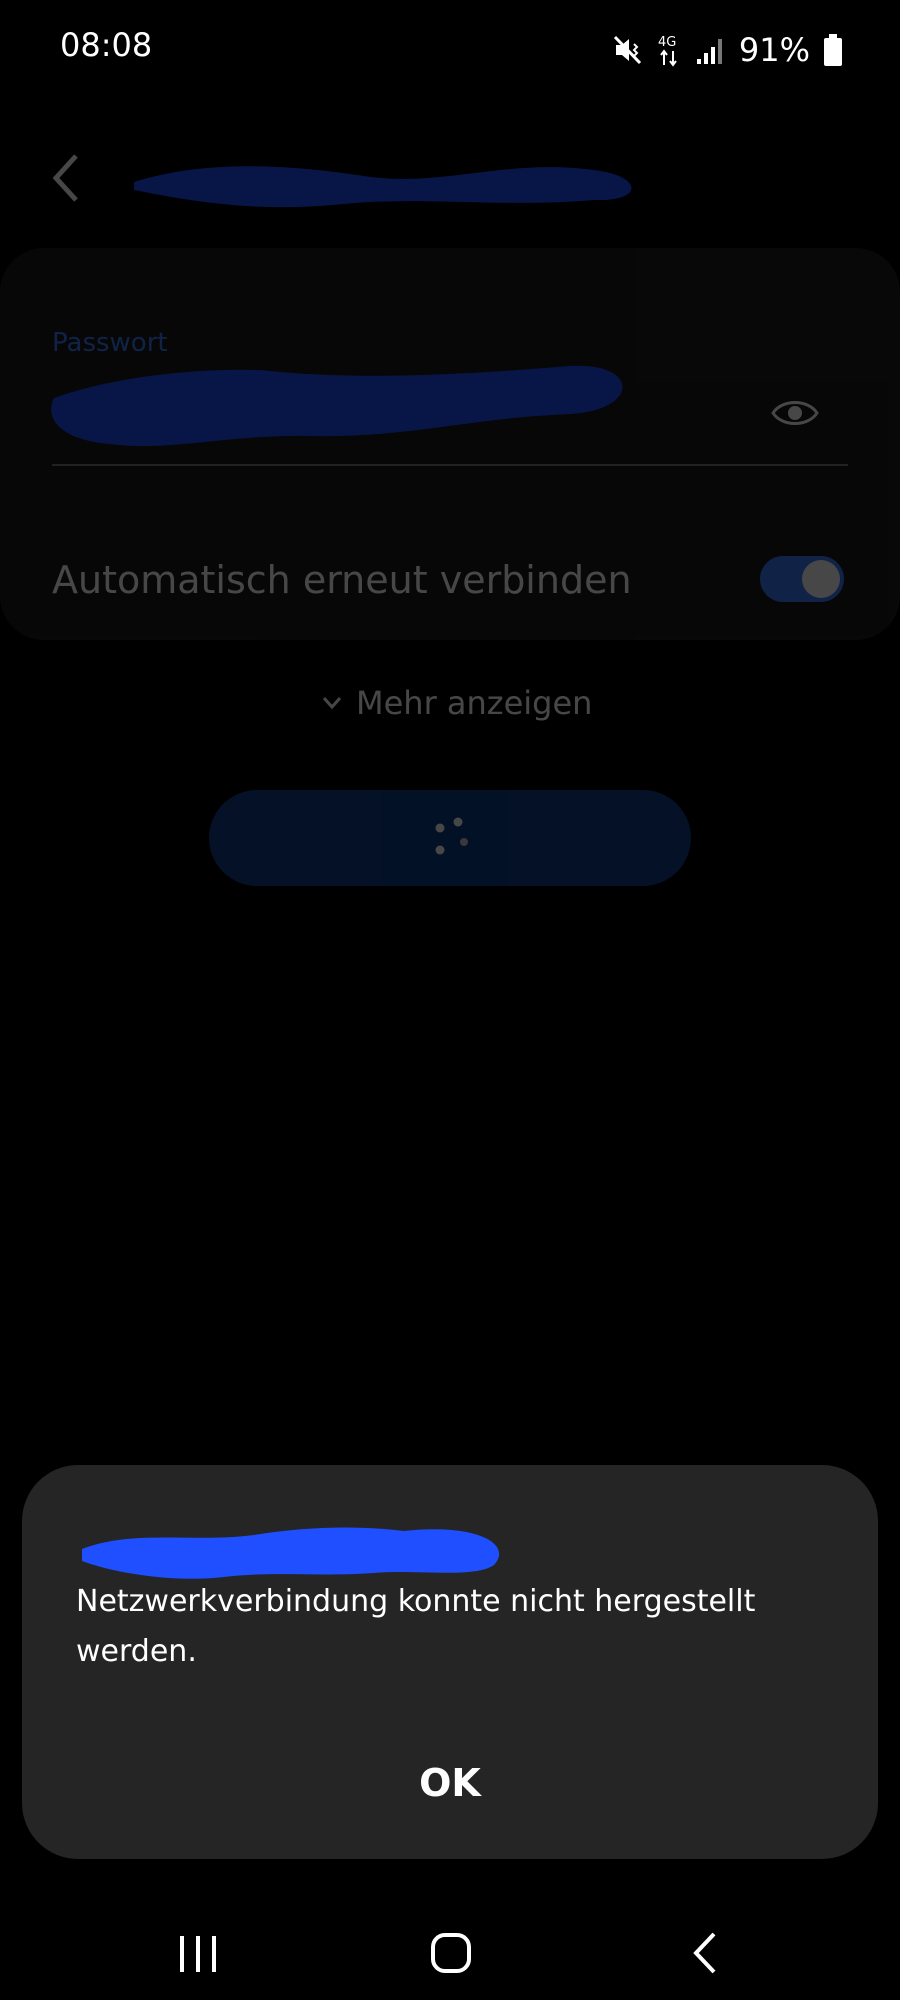  I want to click on show-more-label: Mehr anzeigen, so click(474, 703).